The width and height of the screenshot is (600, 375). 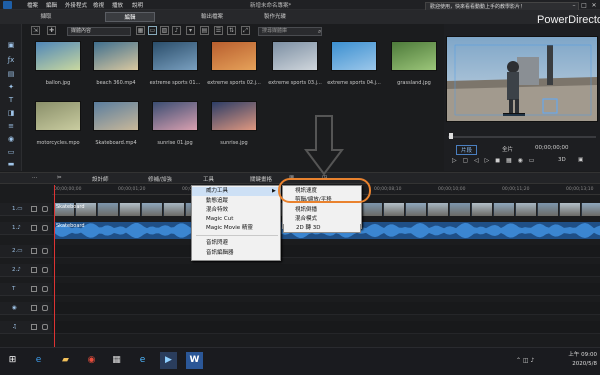 I want to click on maximize-icon: □, so click(x=584, y=5).